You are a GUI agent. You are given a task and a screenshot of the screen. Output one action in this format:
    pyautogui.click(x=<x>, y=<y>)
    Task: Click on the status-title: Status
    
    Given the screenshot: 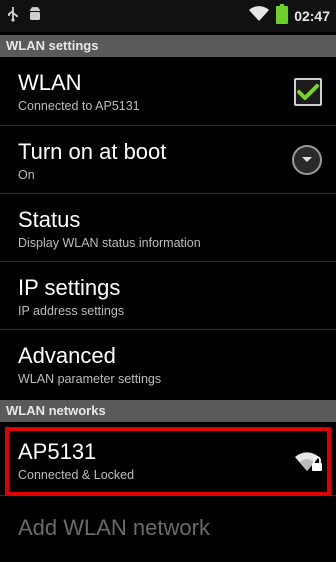 What is the action you would take?
    pyautogui.click(x=49, y=219)
    